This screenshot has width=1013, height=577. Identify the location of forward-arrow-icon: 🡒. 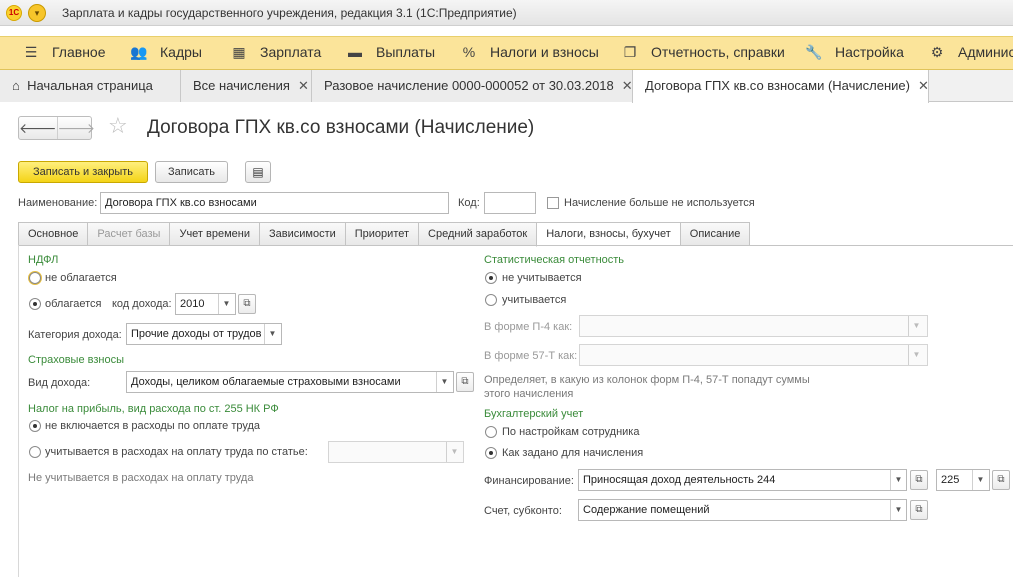
(75, 128).